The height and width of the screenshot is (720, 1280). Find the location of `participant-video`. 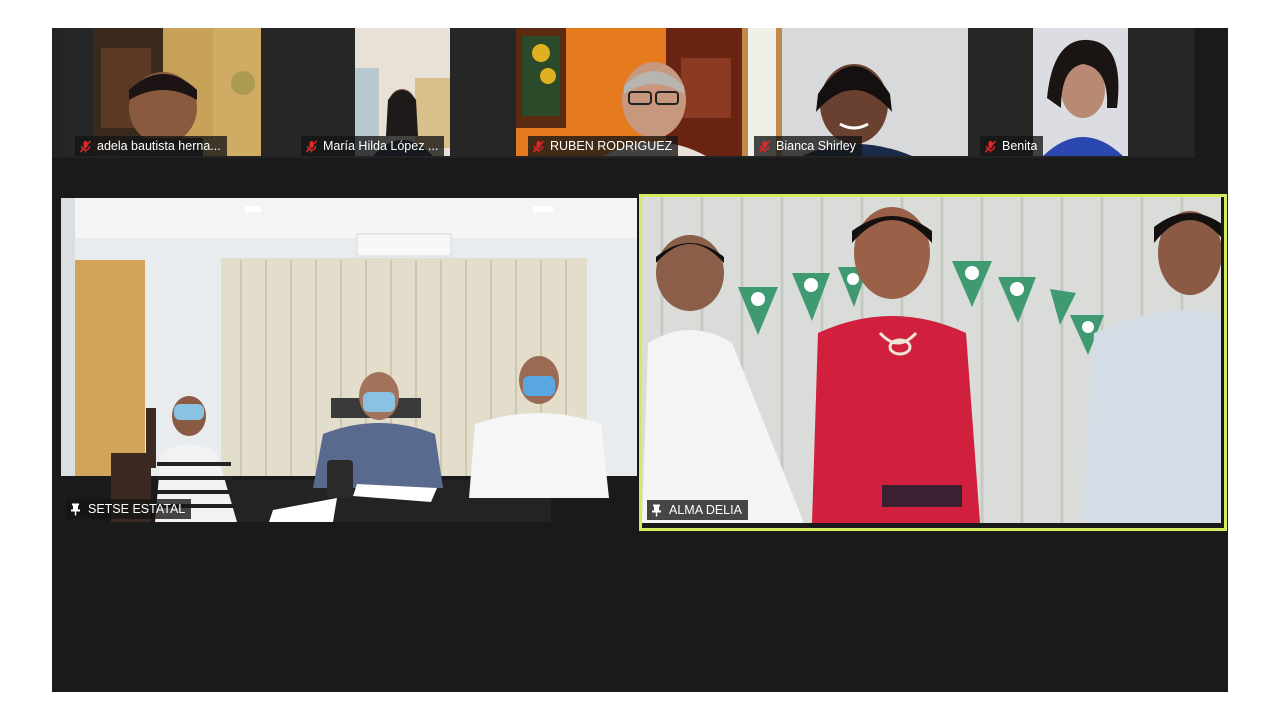

participant-video is located at coordinates (1080, 92).